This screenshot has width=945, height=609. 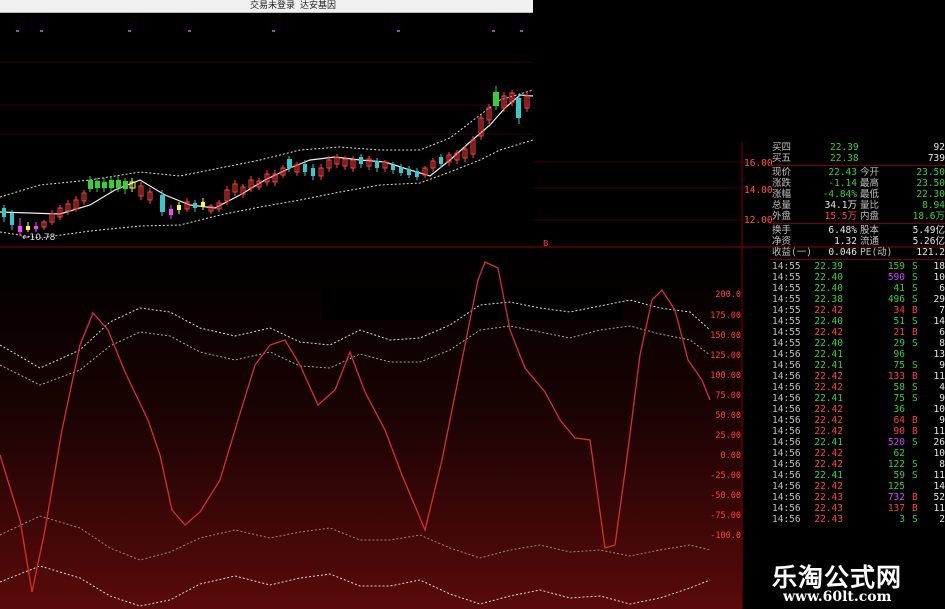 What do you see at coordinates (758, 163) in the screenshot?
I see `price-label-16: 16.00` at bounding box center [758, 163].